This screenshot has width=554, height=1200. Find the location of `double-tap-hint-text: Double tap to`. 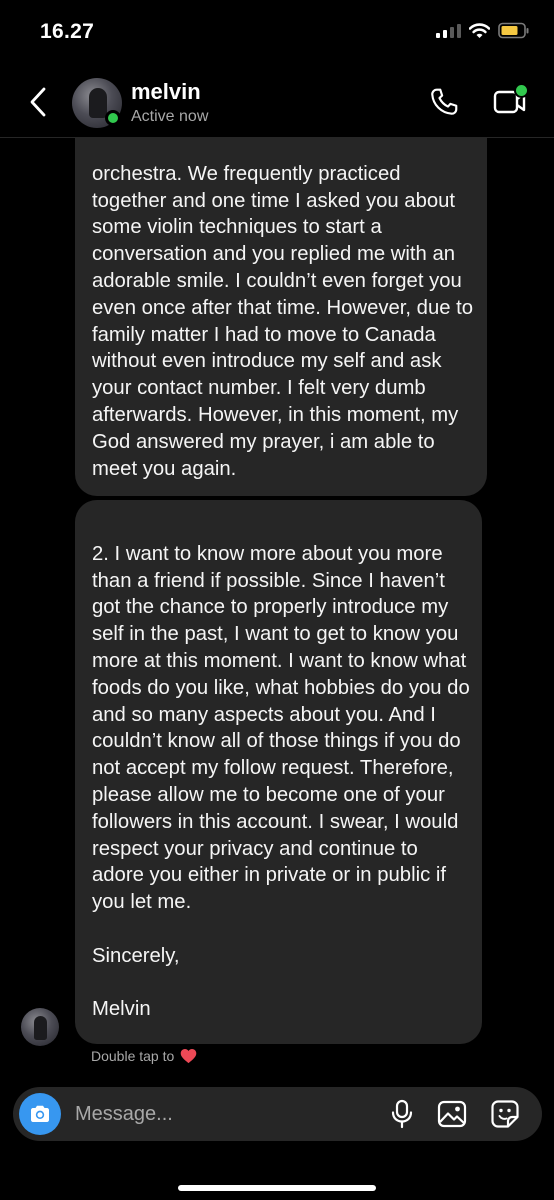

double-tap-hint-text: Double tap to is located at coordinates (133, 1056).